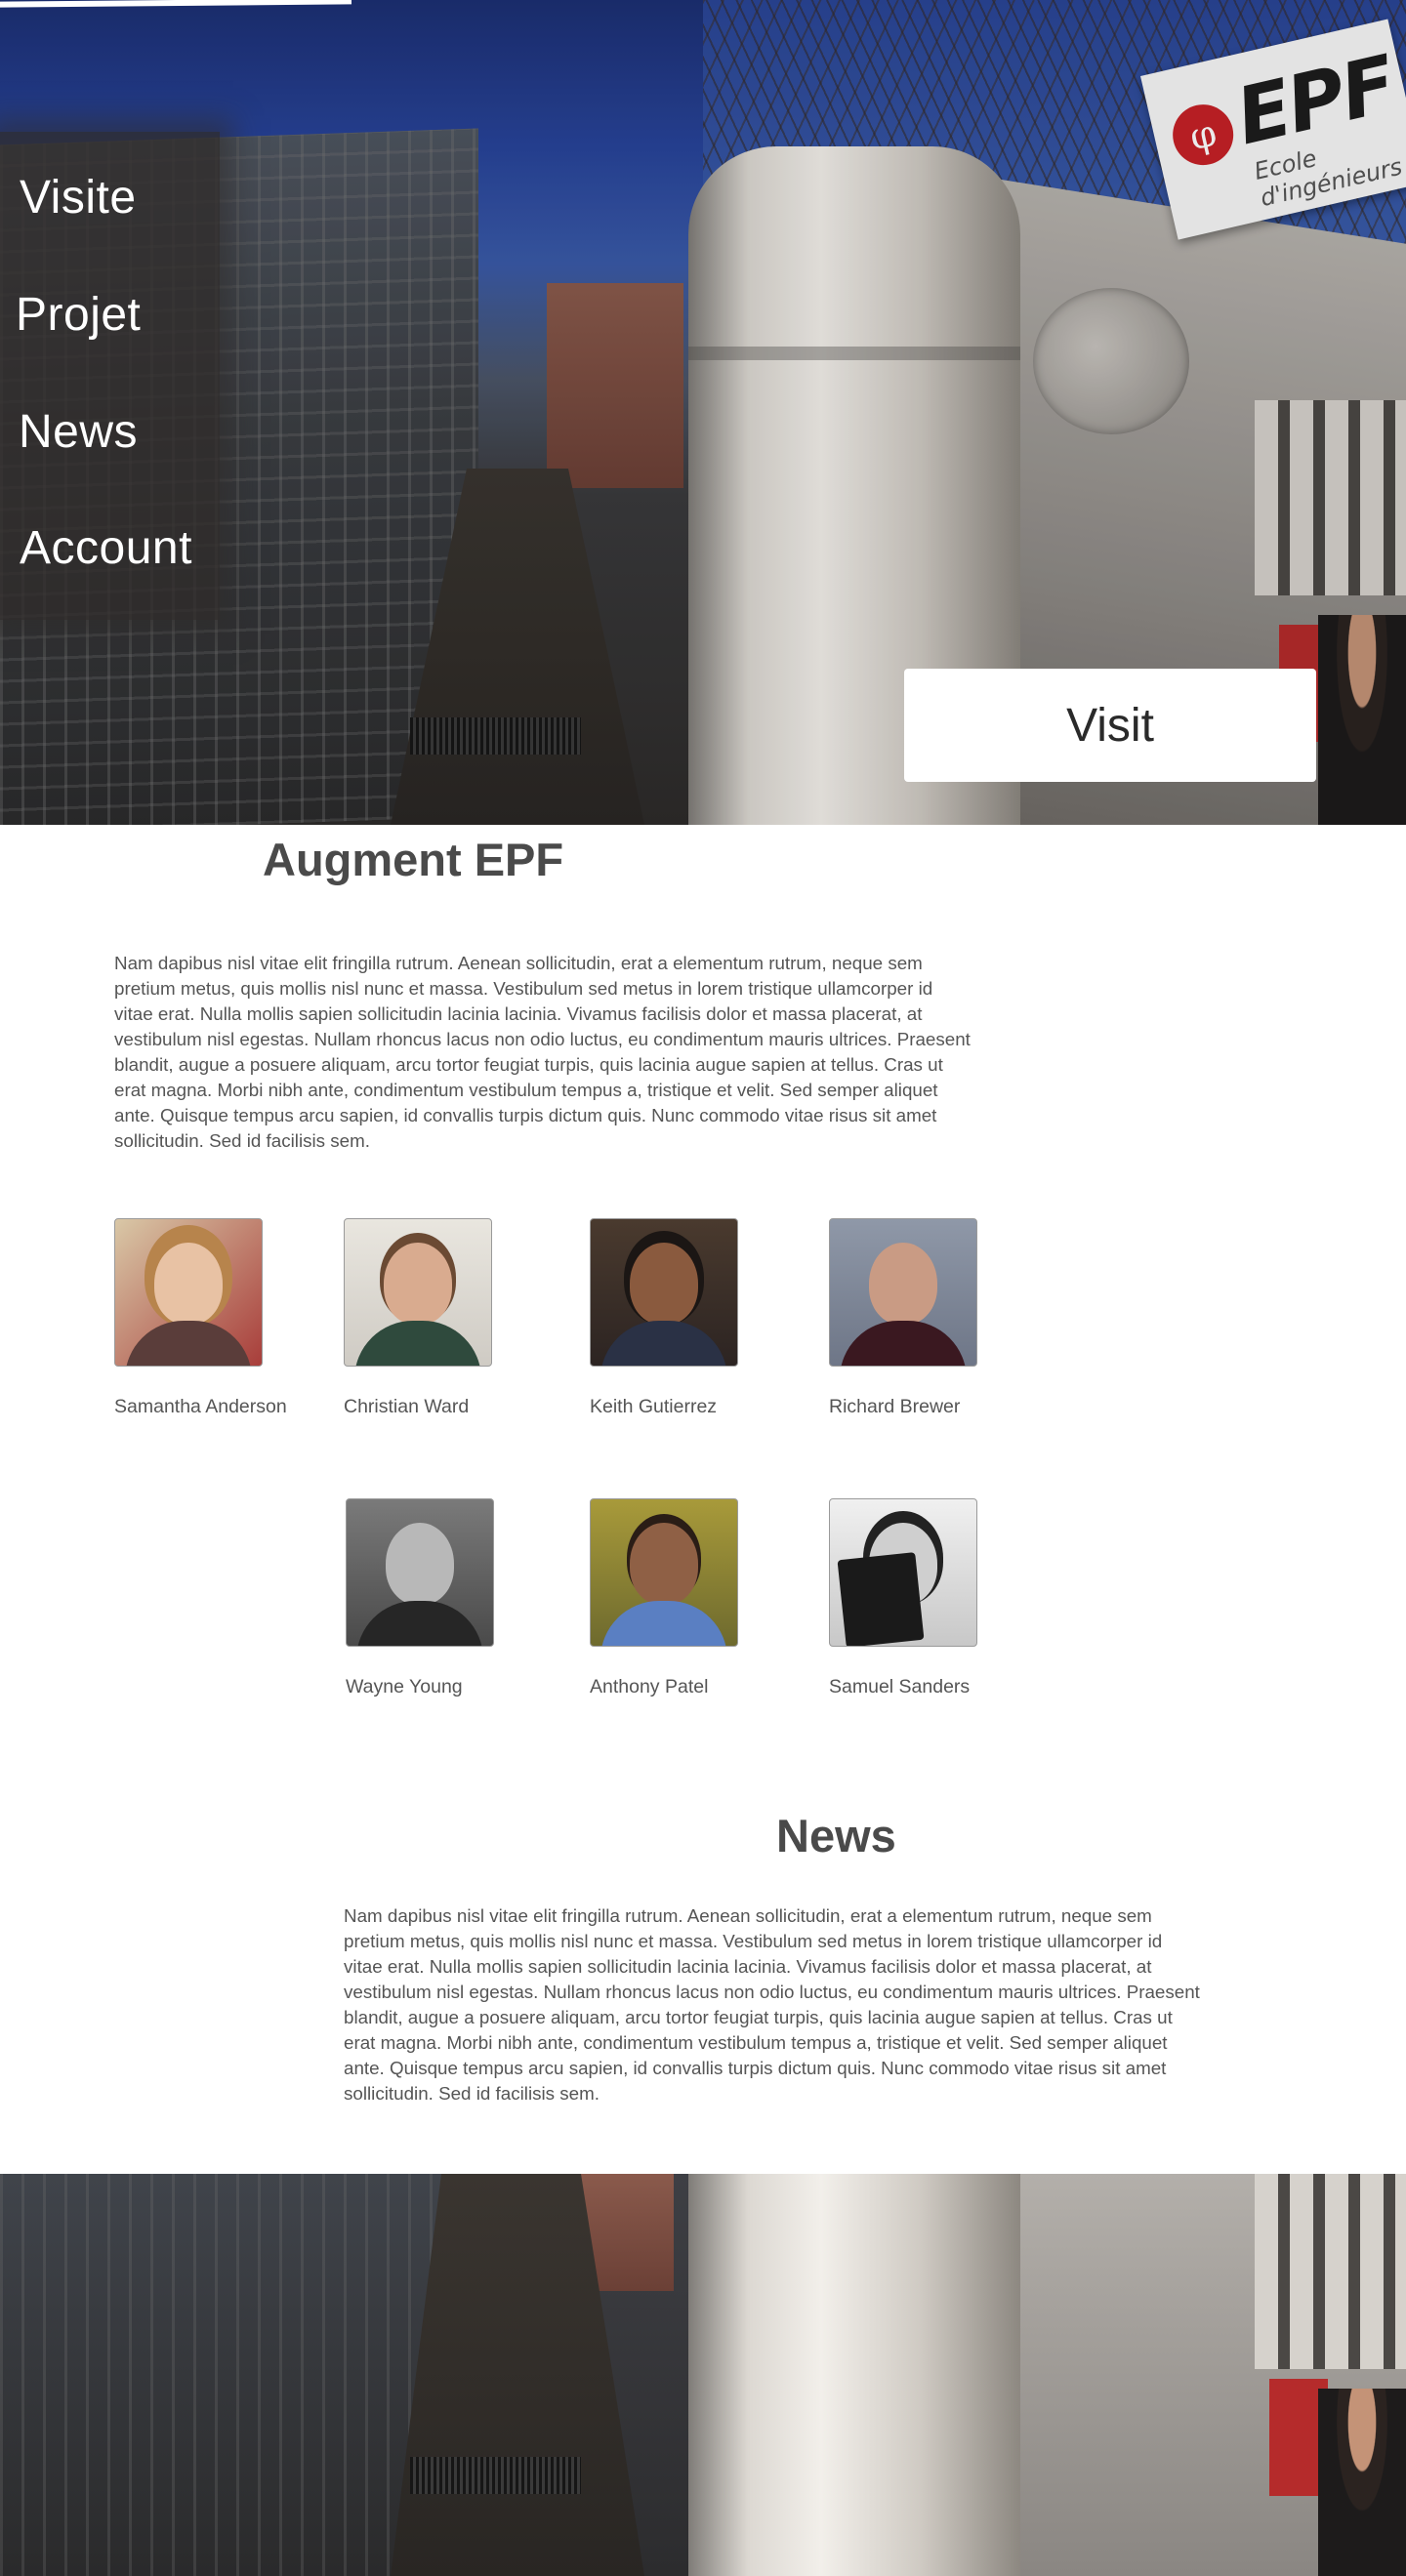 This screenshot has width=1406, height=2576. Describe the element at coordinates (1110, 725) in the screenshot. I see `visit-button: Visit` at that location.